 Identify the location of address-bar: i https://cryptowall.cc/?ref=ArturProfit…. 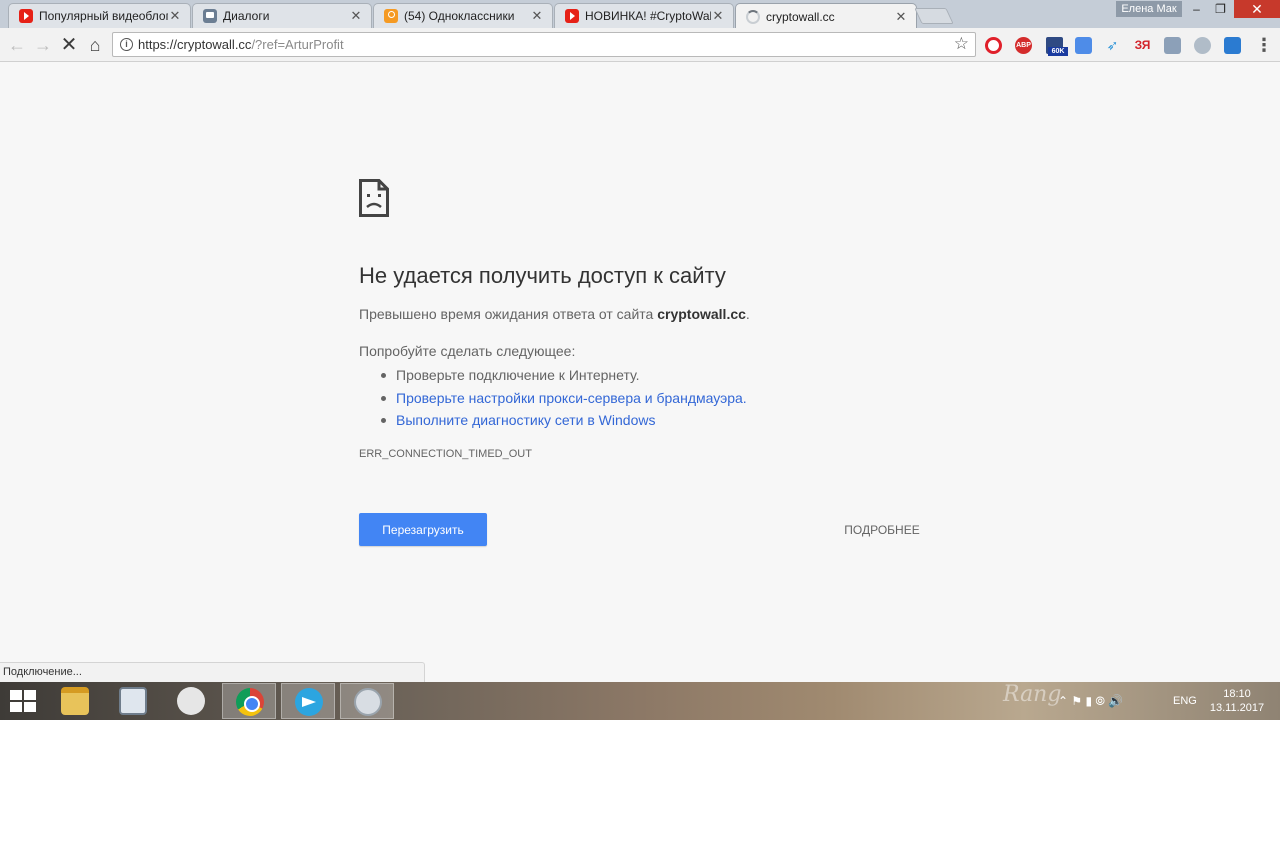
(544, 44).